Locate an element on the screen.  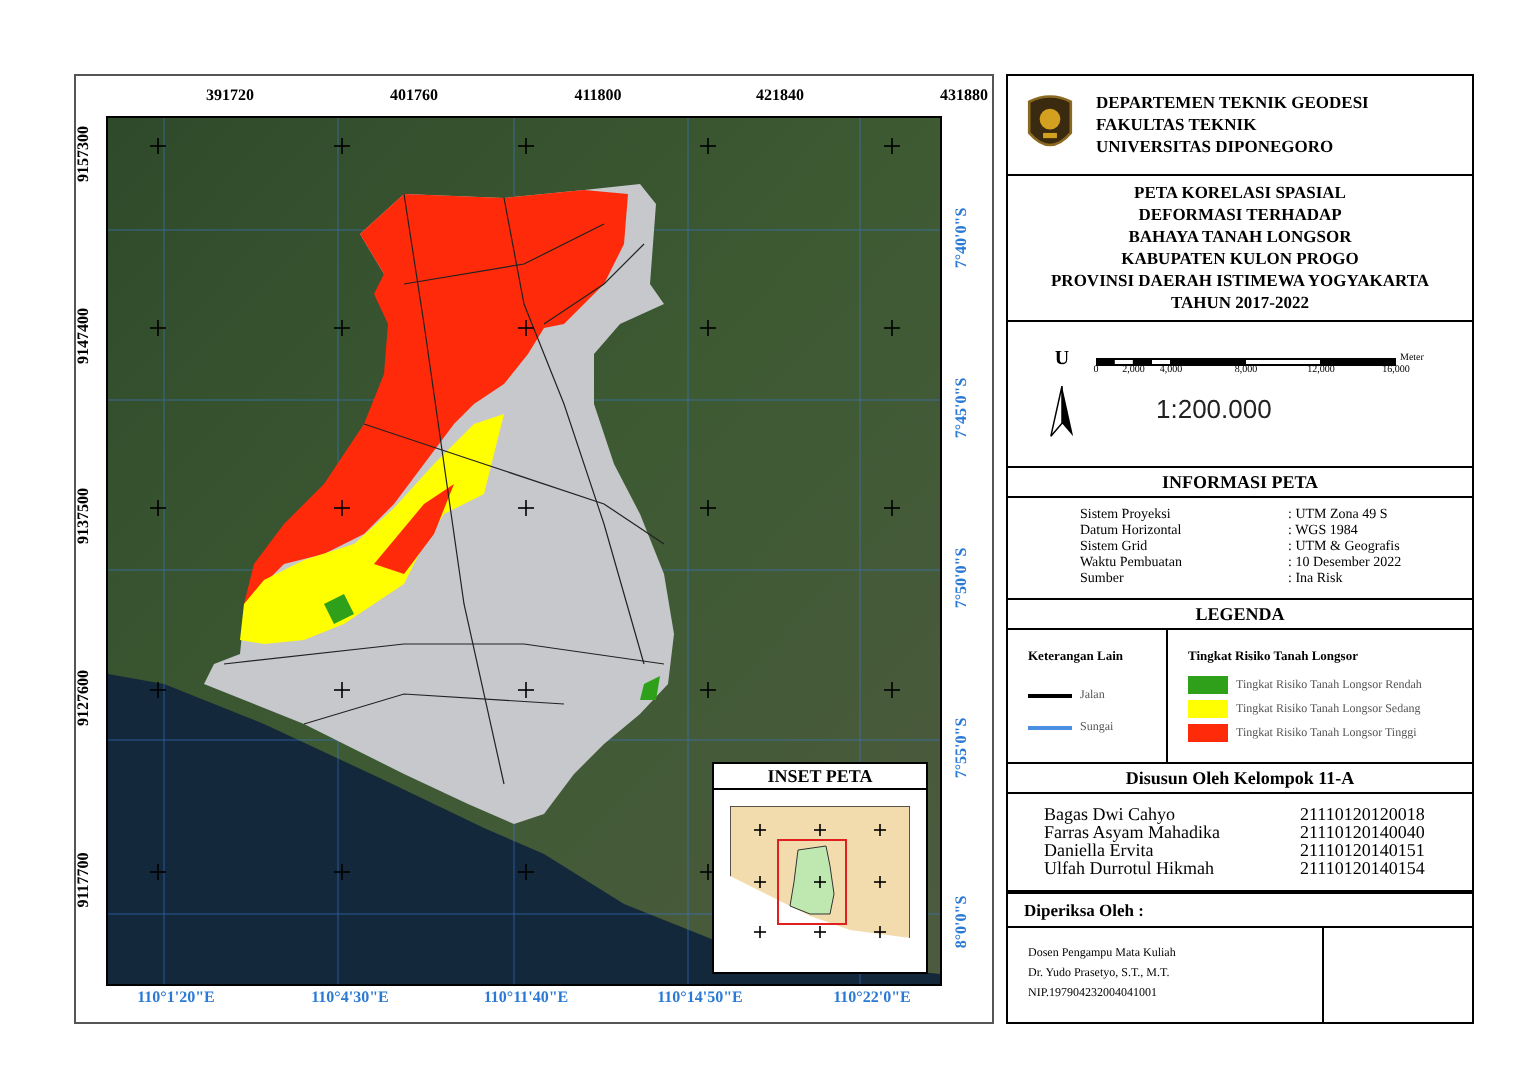
easting-label: 421840 is located at coordinates (780, 95).